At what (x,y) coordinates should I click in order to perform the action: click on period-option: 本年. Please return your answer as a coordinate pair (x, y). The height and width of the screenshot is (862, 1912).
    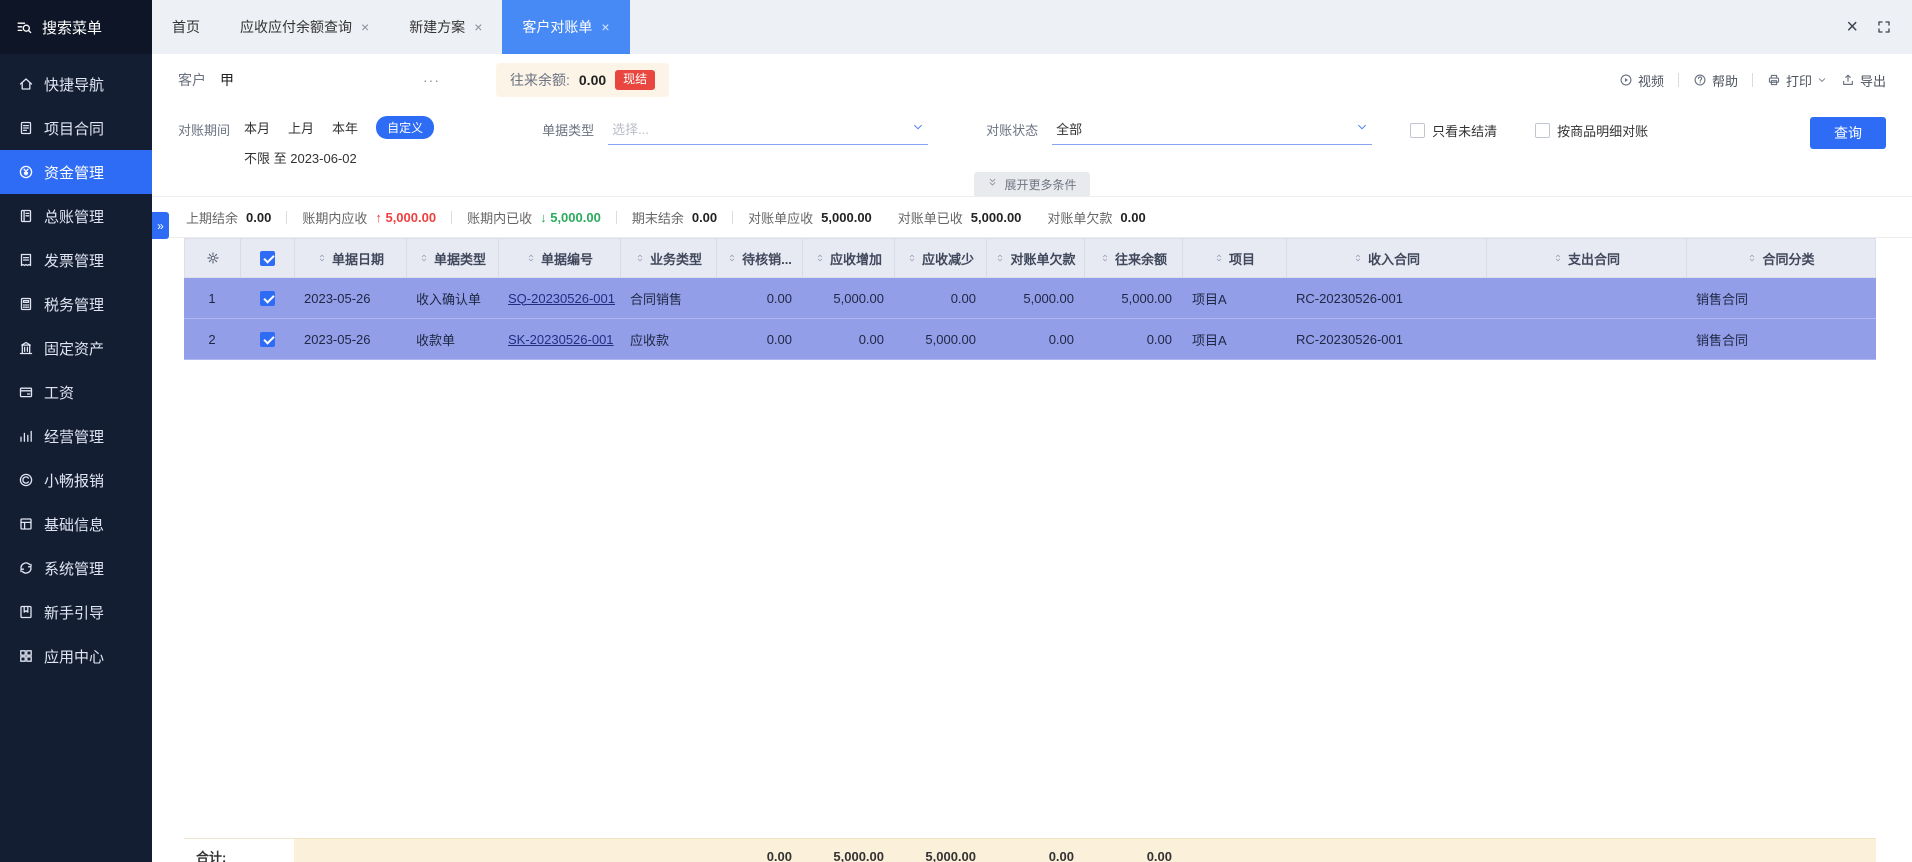
    Looking at the image, I should click on (345, 127).